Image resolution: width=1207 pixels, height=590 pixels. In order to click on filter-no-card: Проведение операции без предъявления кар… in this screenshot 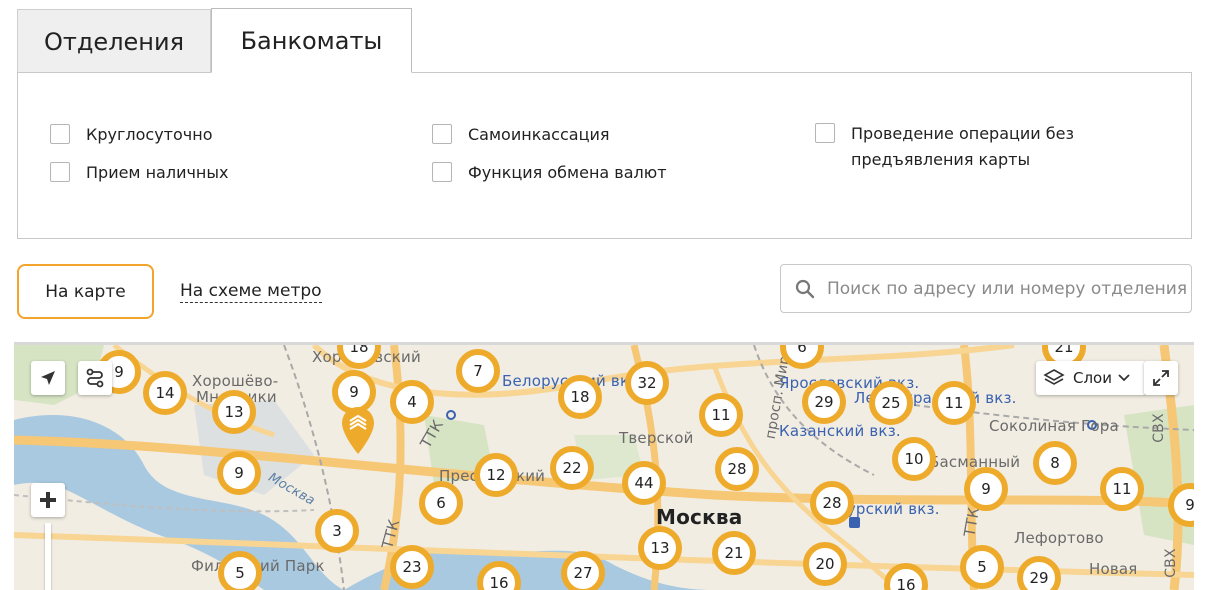, I will do `click(945, 147)`.